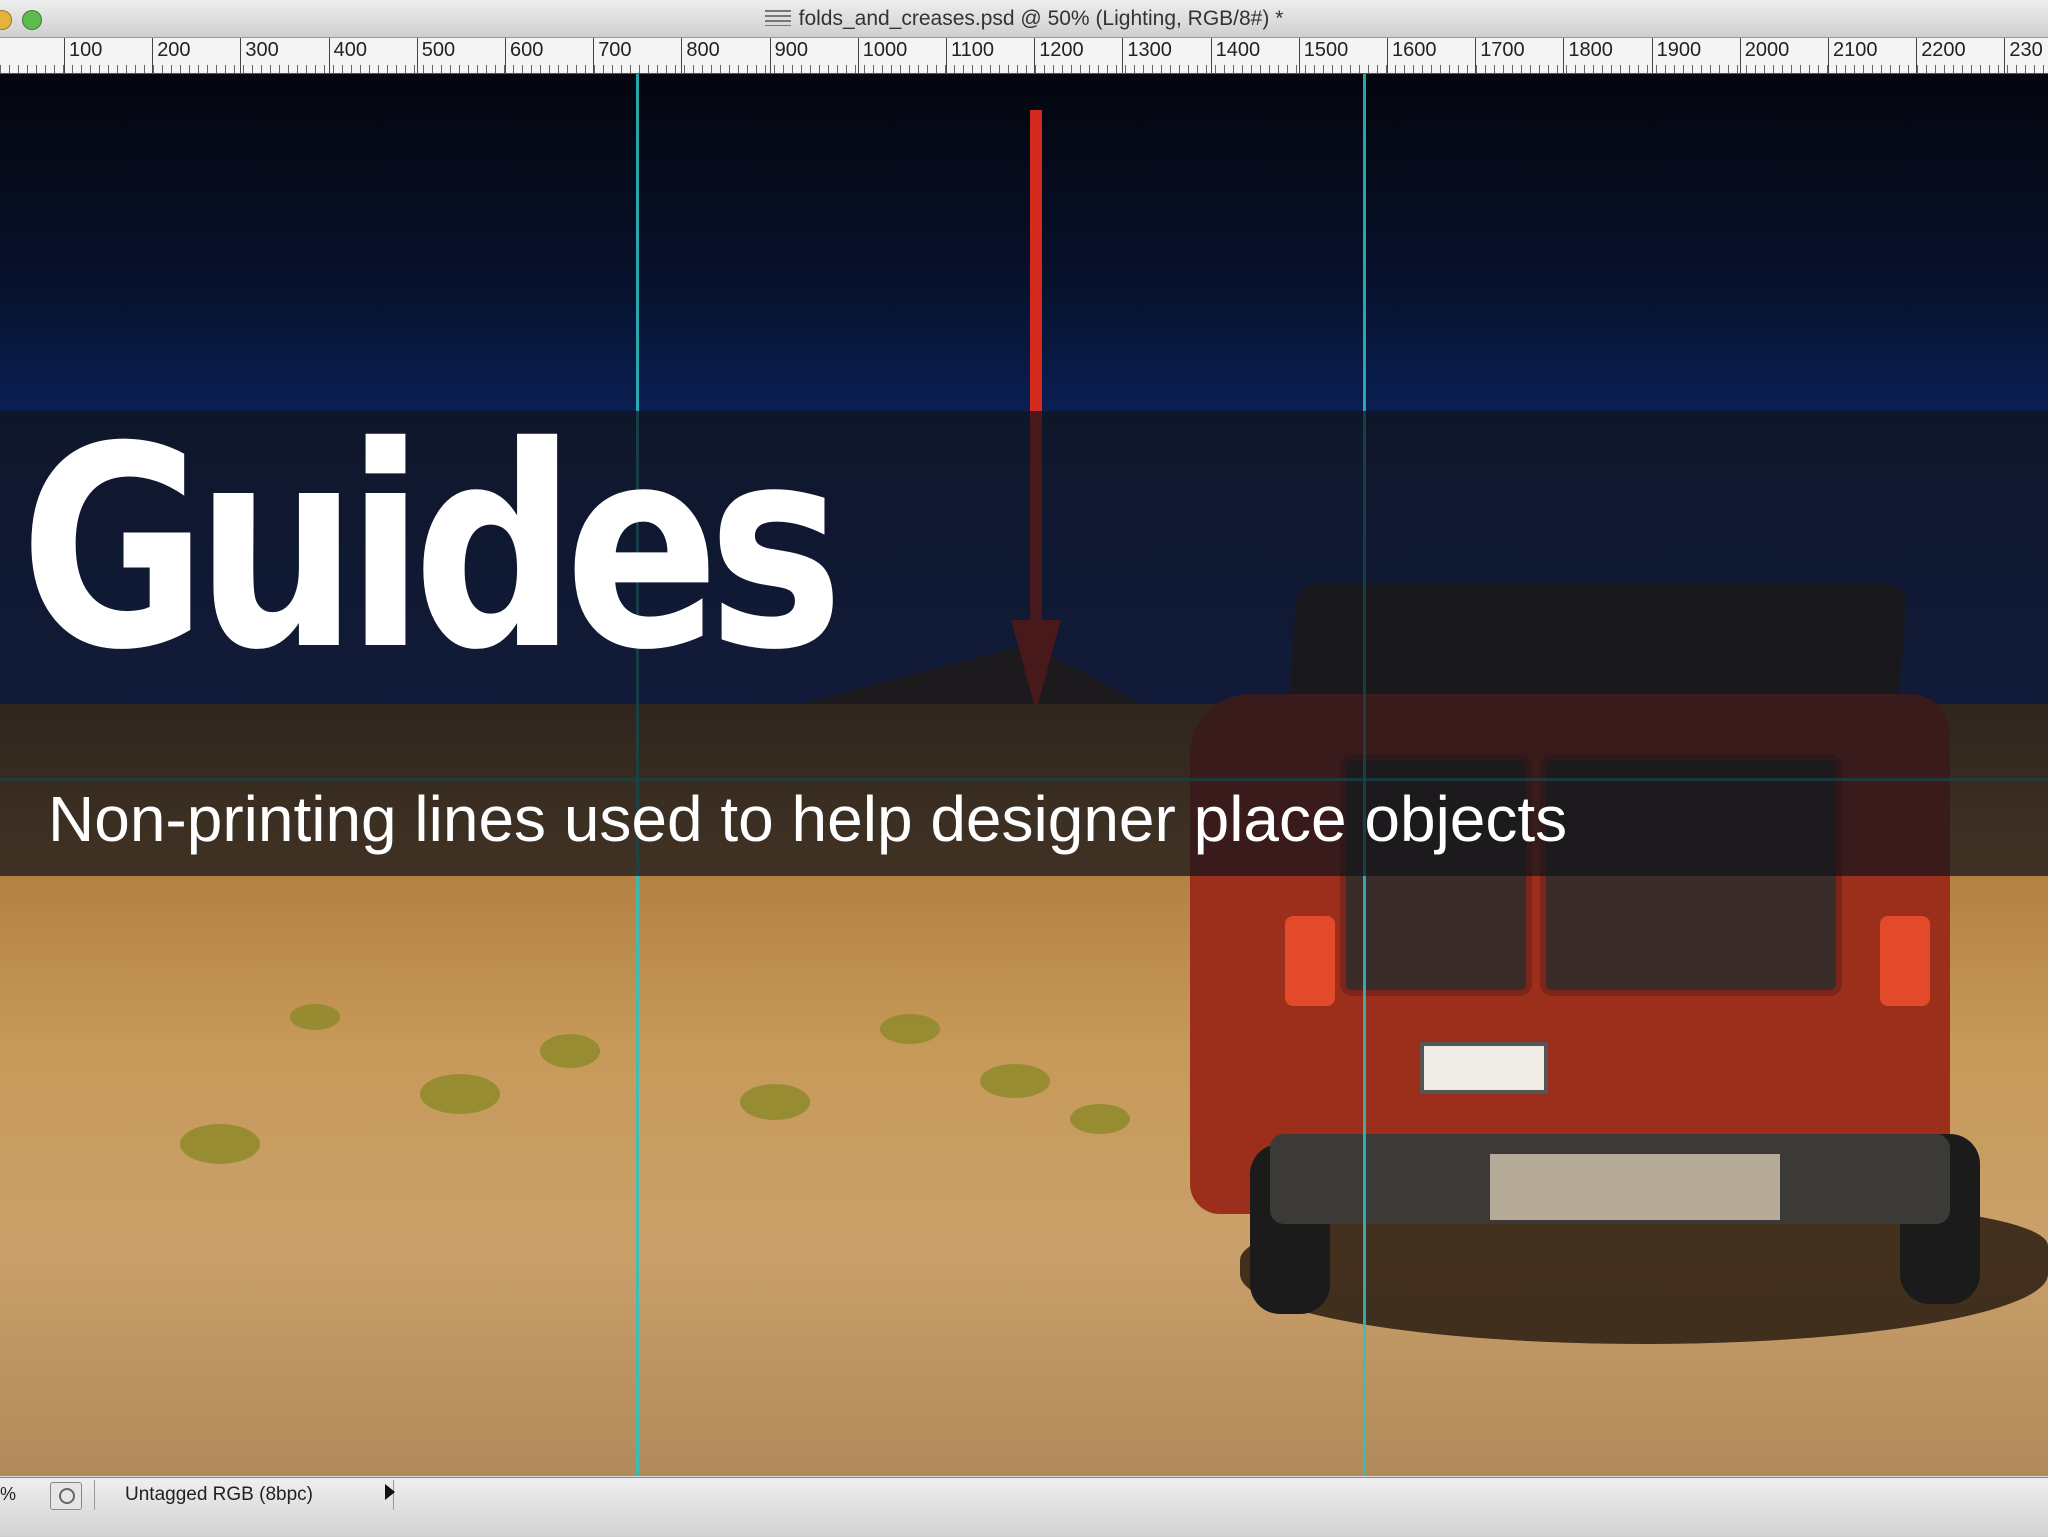 The image size is (2048, 1537). Describe the element at coordinates (1484, 1068) in the screenshot. I see `license-plate` at that location.